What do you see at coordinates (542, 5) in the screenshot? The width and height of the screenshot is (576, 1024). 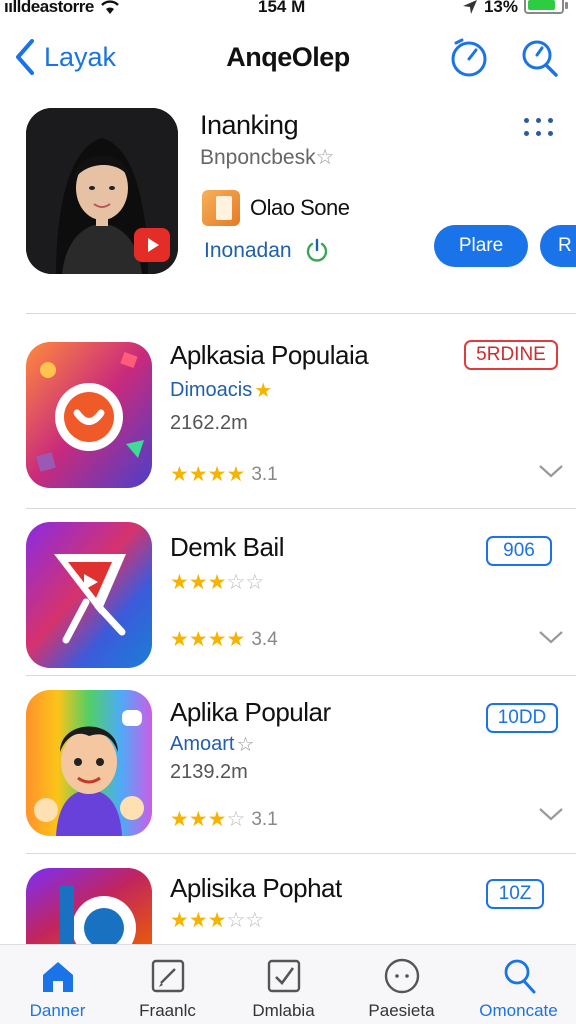 I see `battery-level` at bounding box center [542, 5].